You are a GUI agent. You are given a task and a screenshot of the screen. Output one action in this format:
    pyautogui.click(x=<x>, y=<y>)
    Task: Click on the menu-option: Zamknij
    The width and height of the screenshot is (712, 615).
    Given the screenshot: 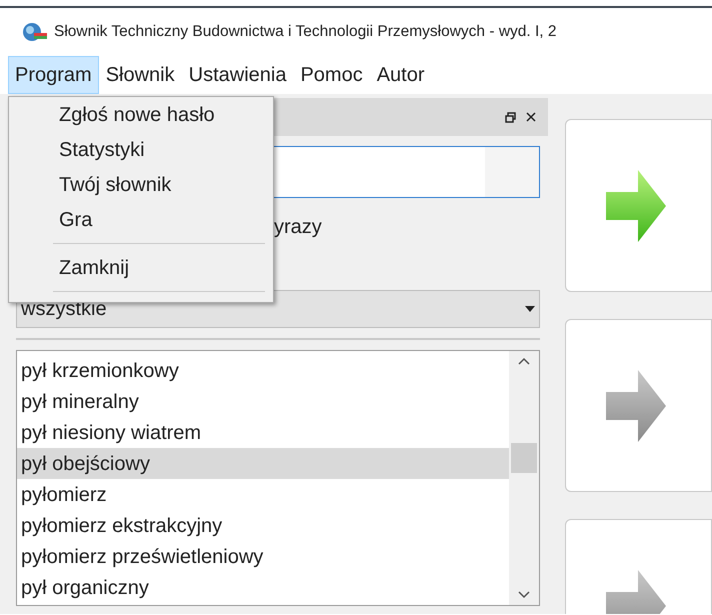 What is the action you would take?
    pyautogui.click(x=141, y=267)
    